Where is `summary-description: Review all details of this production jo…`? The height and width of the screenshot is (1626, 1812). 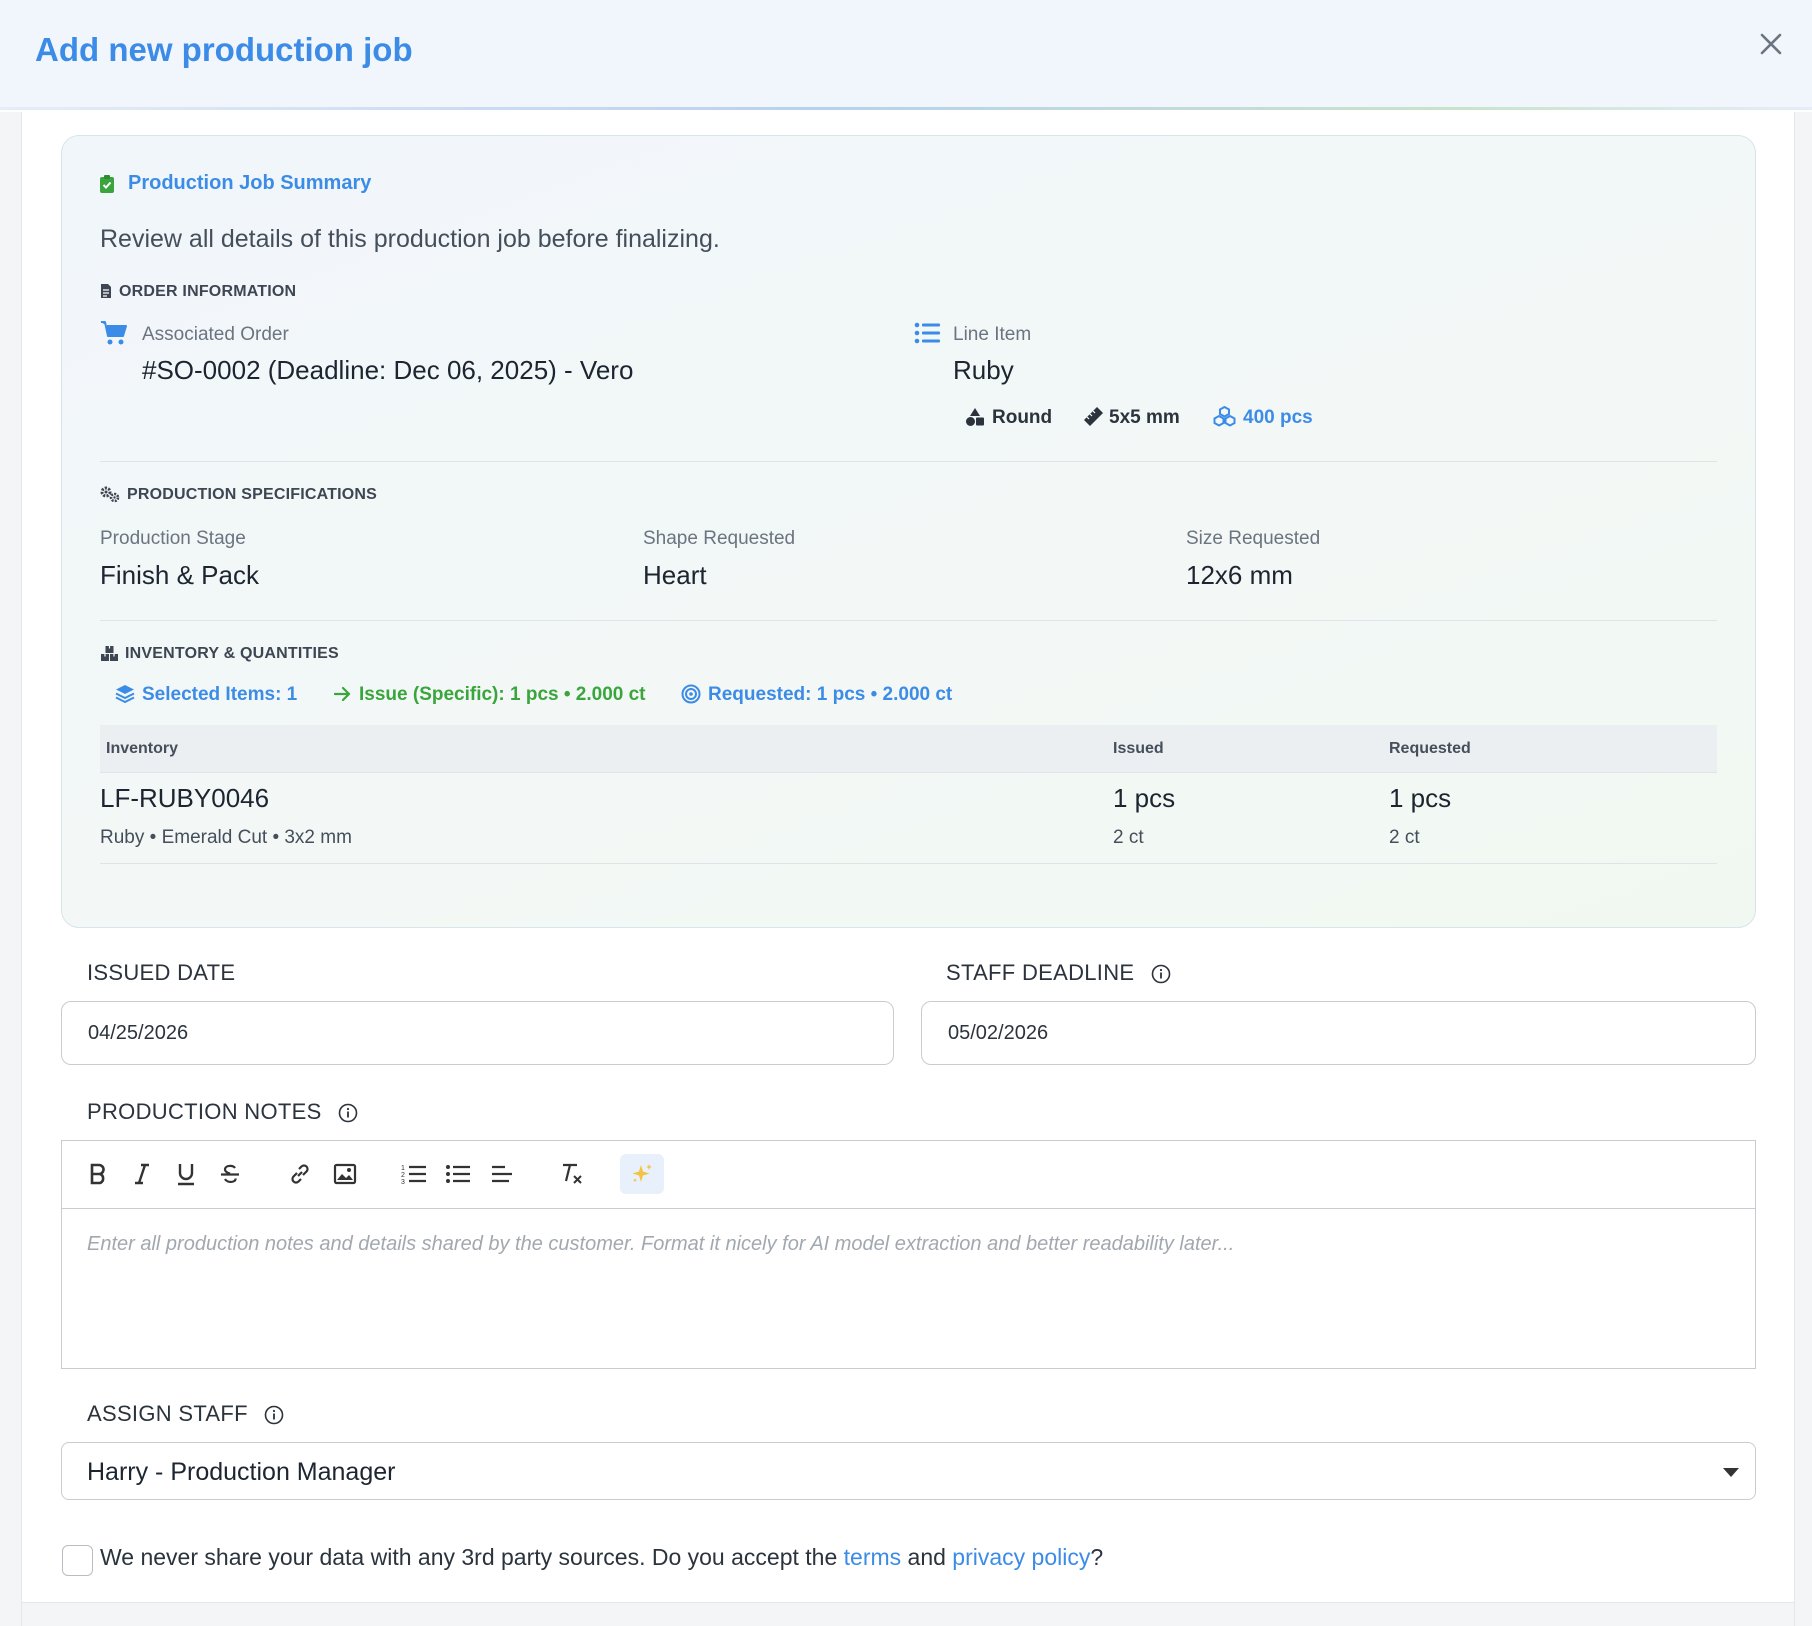 summary-description: Review all details of this production jo… is located at coordinates (410, 239).